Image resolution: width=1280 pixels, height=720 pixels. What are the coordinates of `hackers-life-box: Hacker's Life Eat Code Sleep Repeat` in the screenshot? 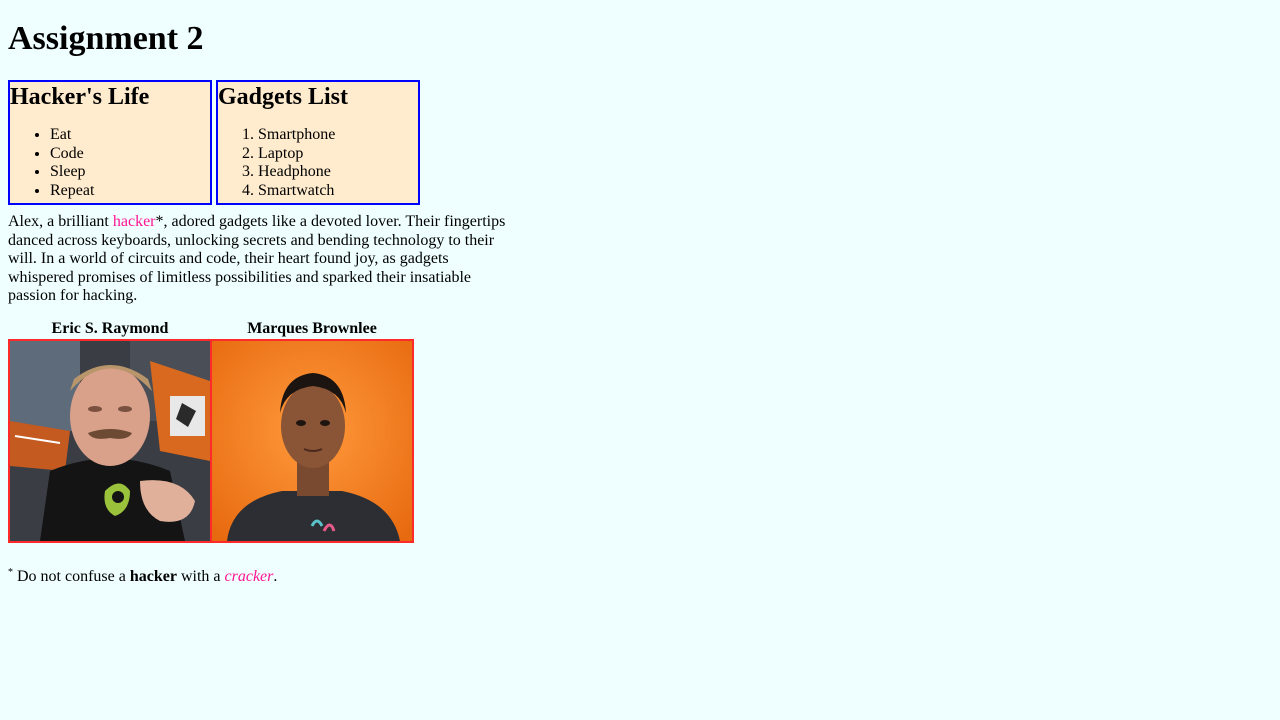 It's located at (110, 142).